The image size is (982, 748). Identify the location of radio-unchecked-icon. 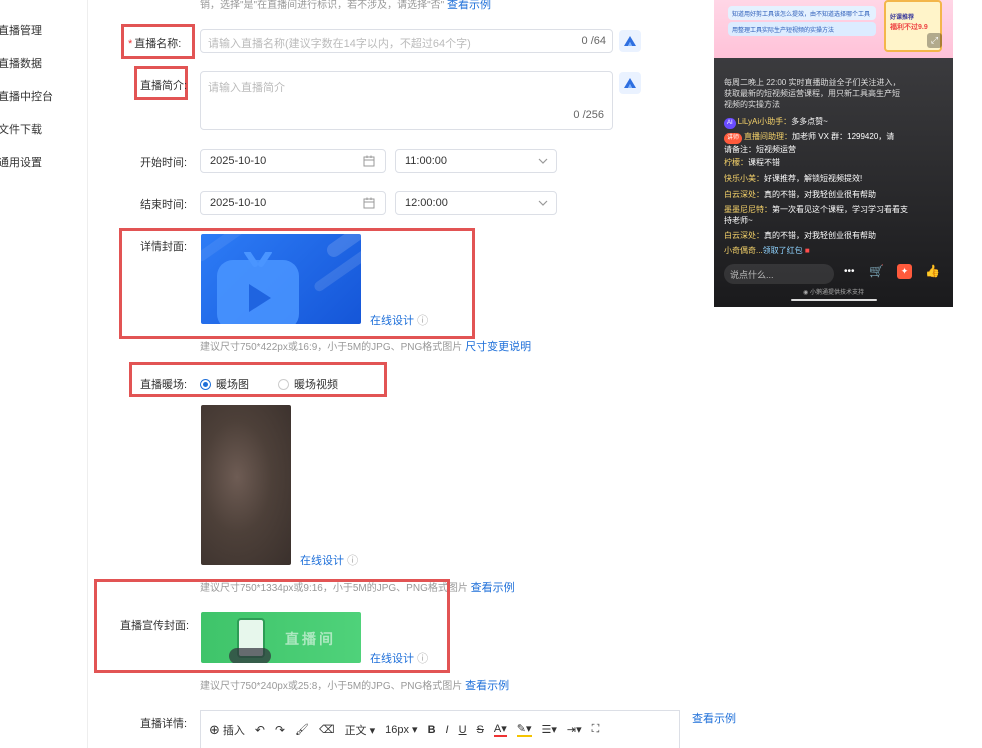
(283, 384).